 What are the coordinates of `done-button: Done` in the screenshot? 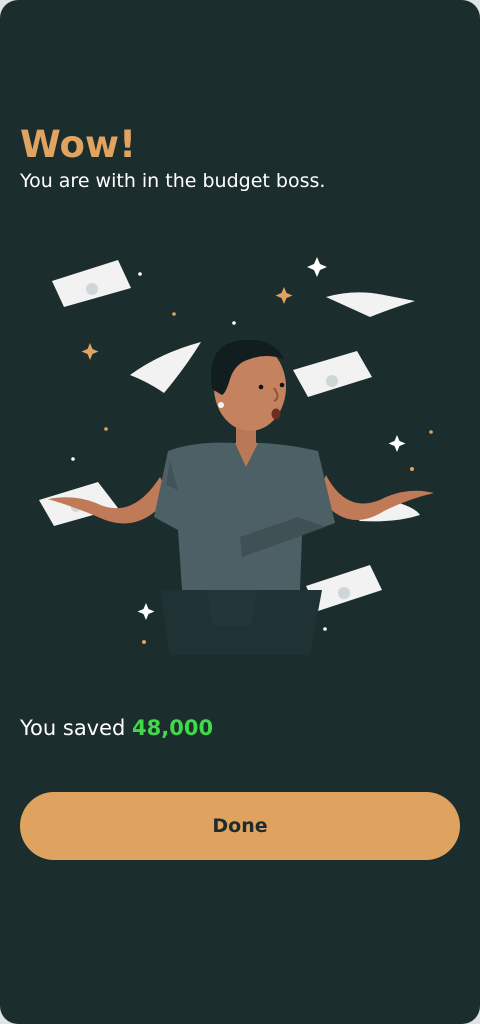 It's located at (240, 826).